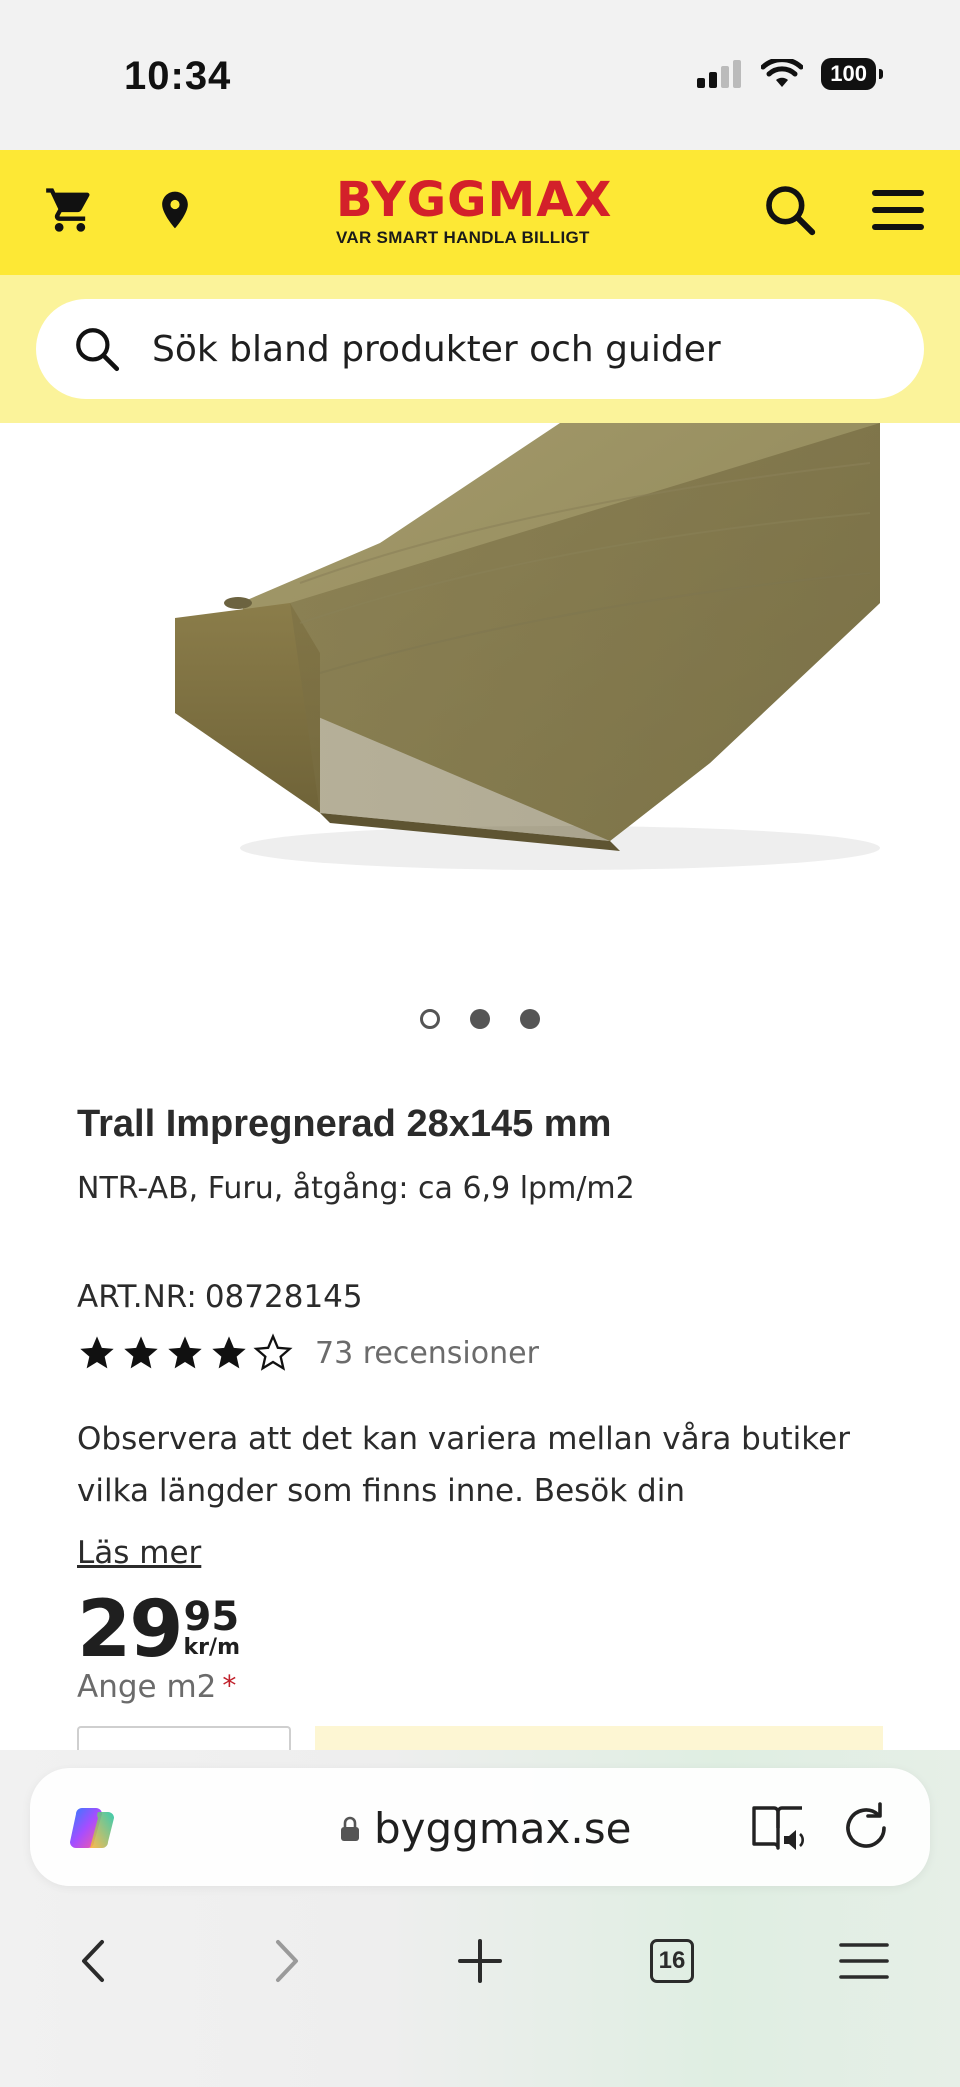  I want to click on quantity-label: Ange m2 *, so click(156, 1687).